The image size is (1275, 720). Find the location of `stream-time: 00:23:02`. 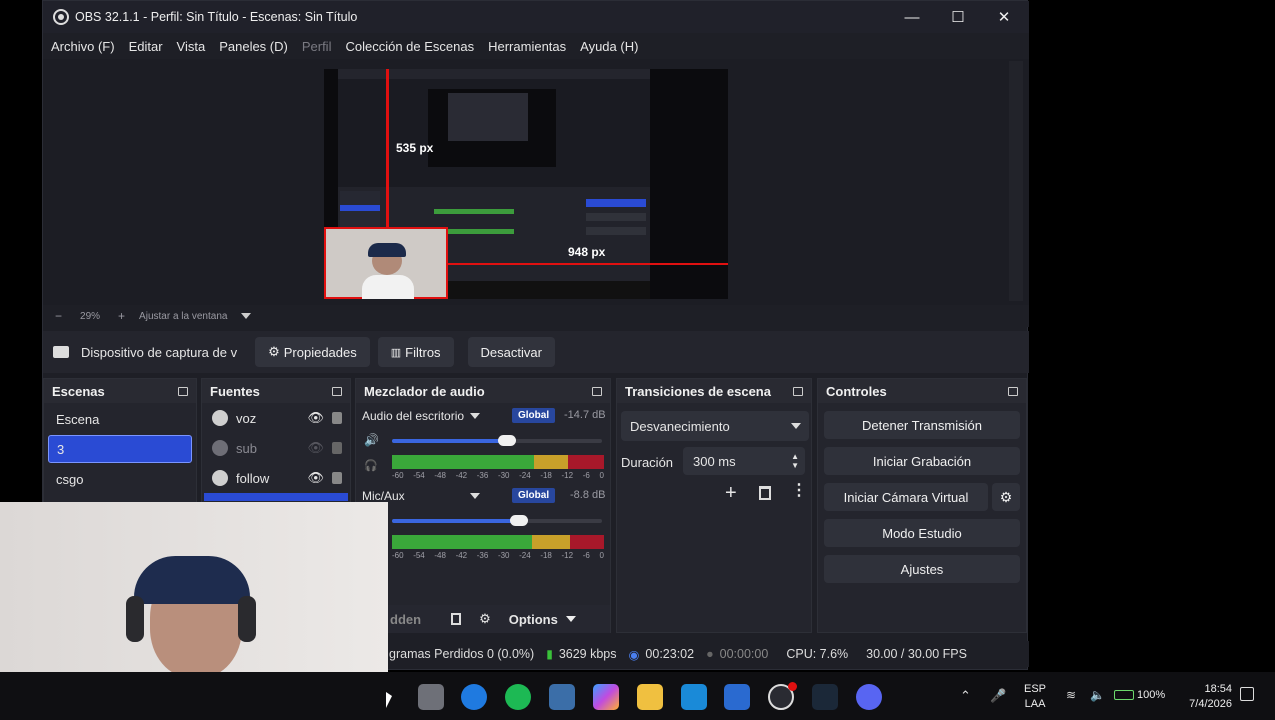

stream-time: 00:23:02 is located at coordinates (670, 654).